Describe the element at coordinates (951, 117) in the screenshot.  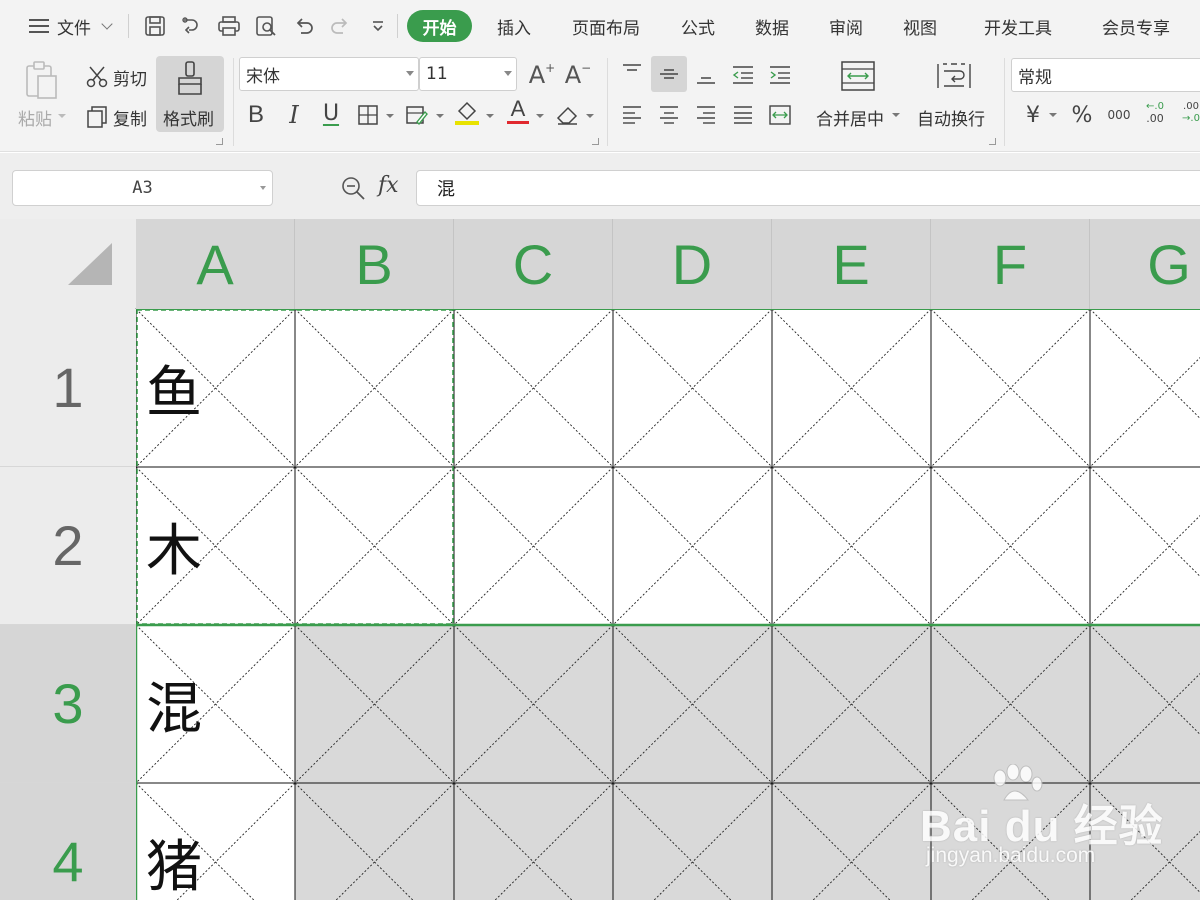
I see `wrap-text-button: 自动换行` at that location.